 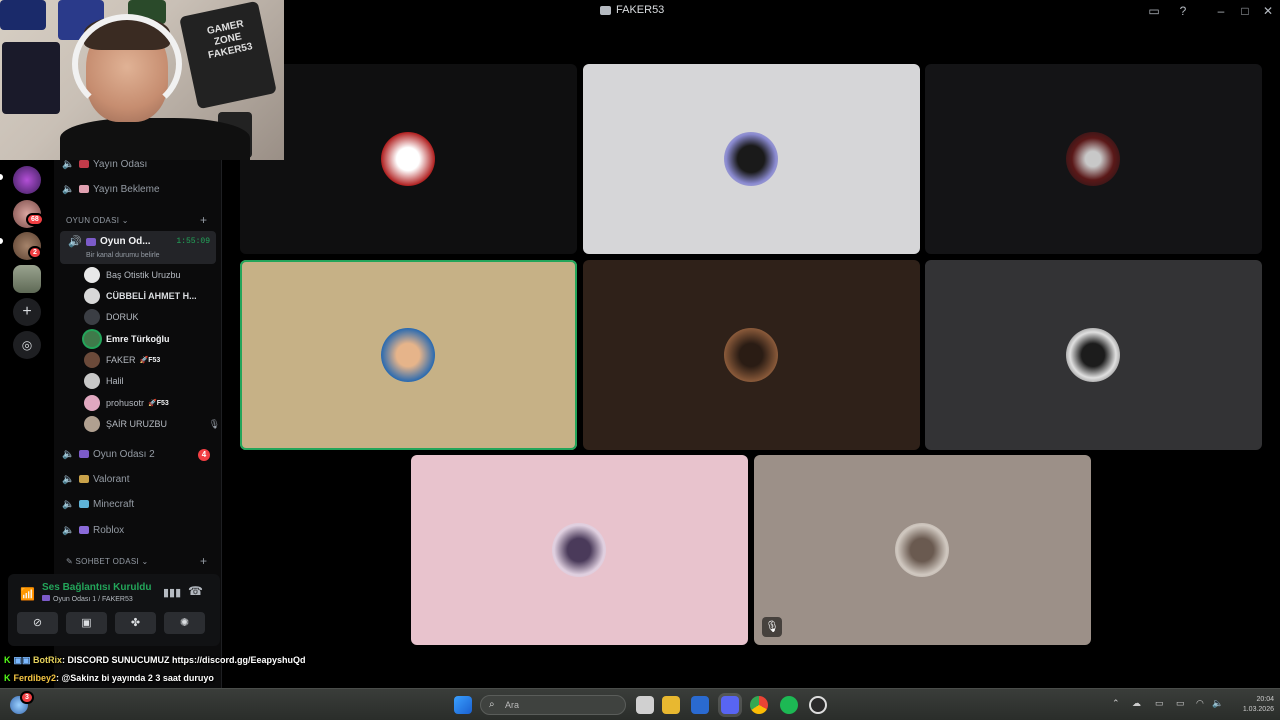 What do you see at coordinates (135, 623) in the screenshot?
I see `activities-button: ✤` at bounding box center [135, 623].